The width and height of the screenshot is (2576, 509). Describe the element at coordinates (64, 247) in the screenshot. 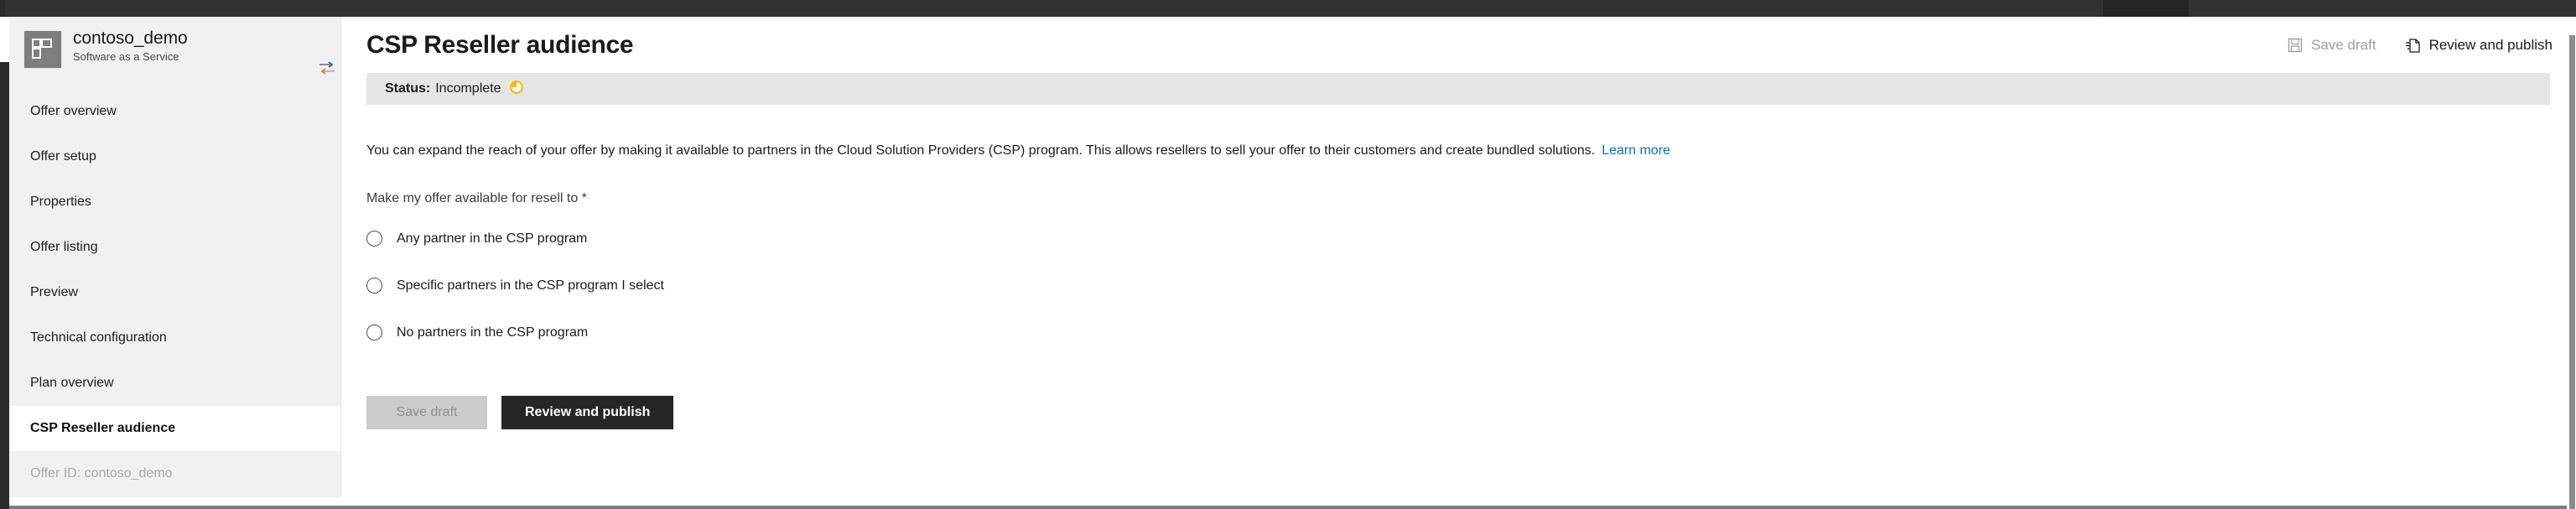

I see `sidebar-item-label: Offer listing` at that location.